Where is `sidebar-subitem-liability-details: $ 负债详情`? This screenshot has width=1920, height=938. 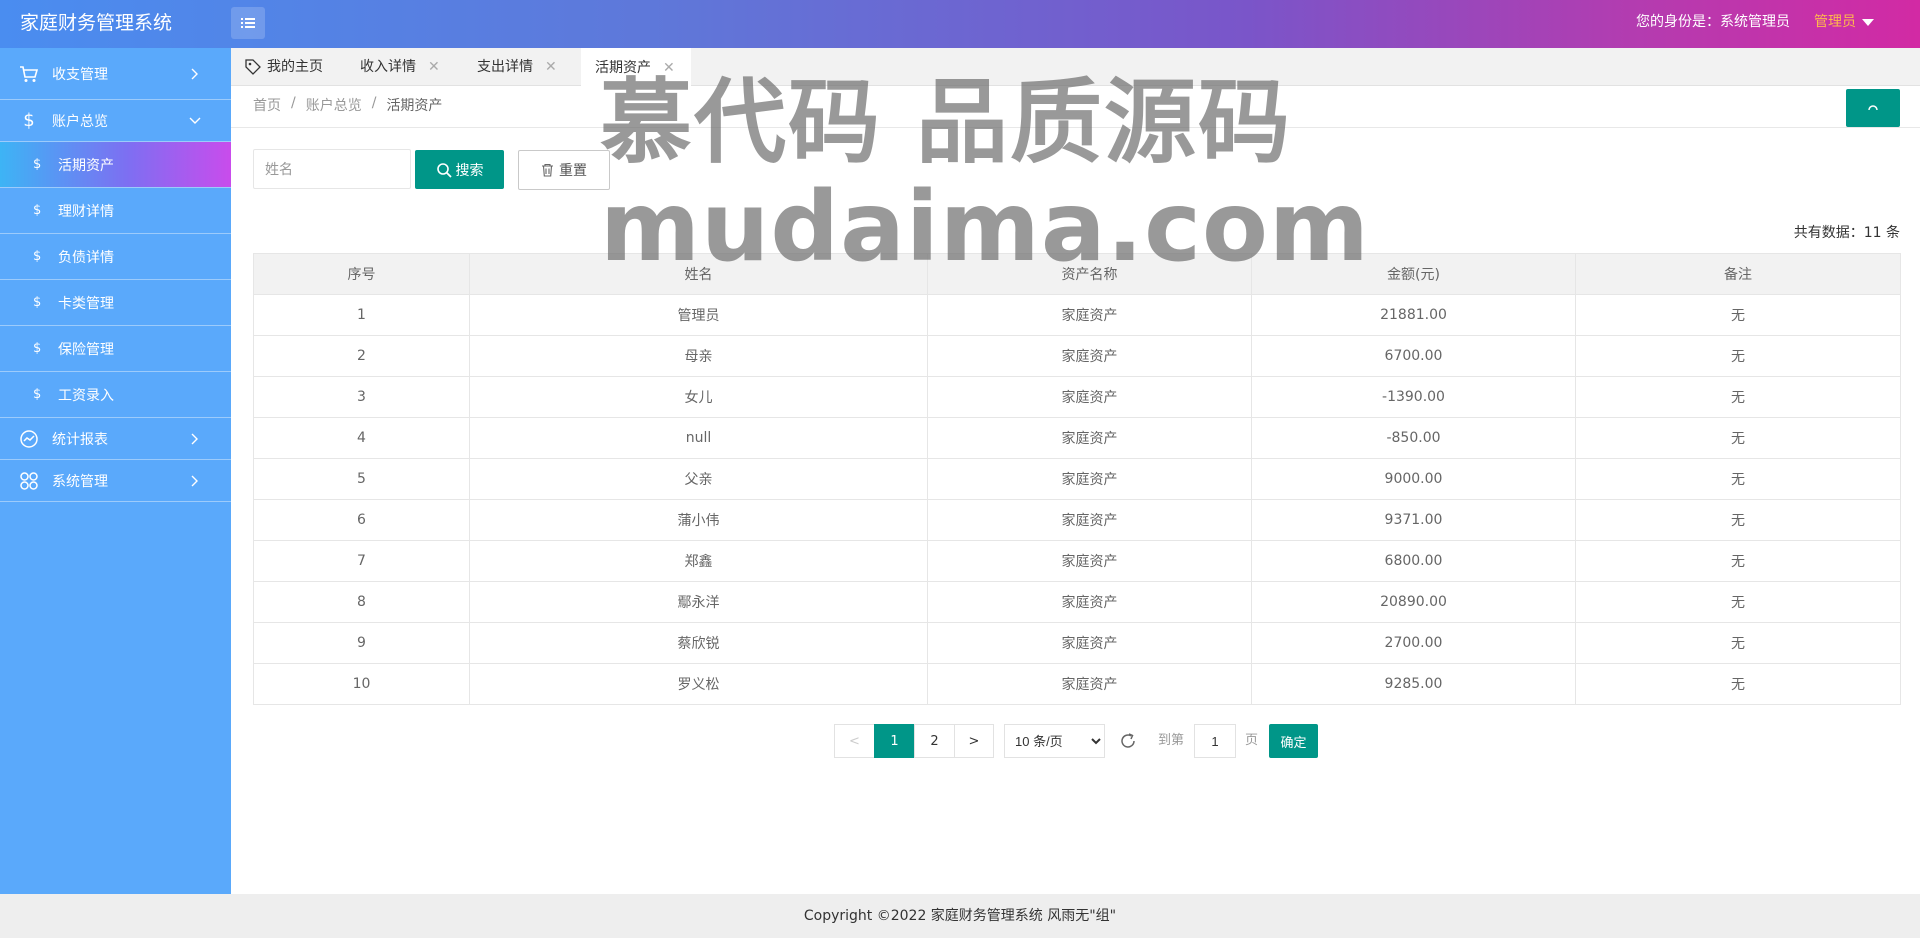
sidebar-subitem-liability-details: $ 负债详情 is located at coordinates (115, 257).